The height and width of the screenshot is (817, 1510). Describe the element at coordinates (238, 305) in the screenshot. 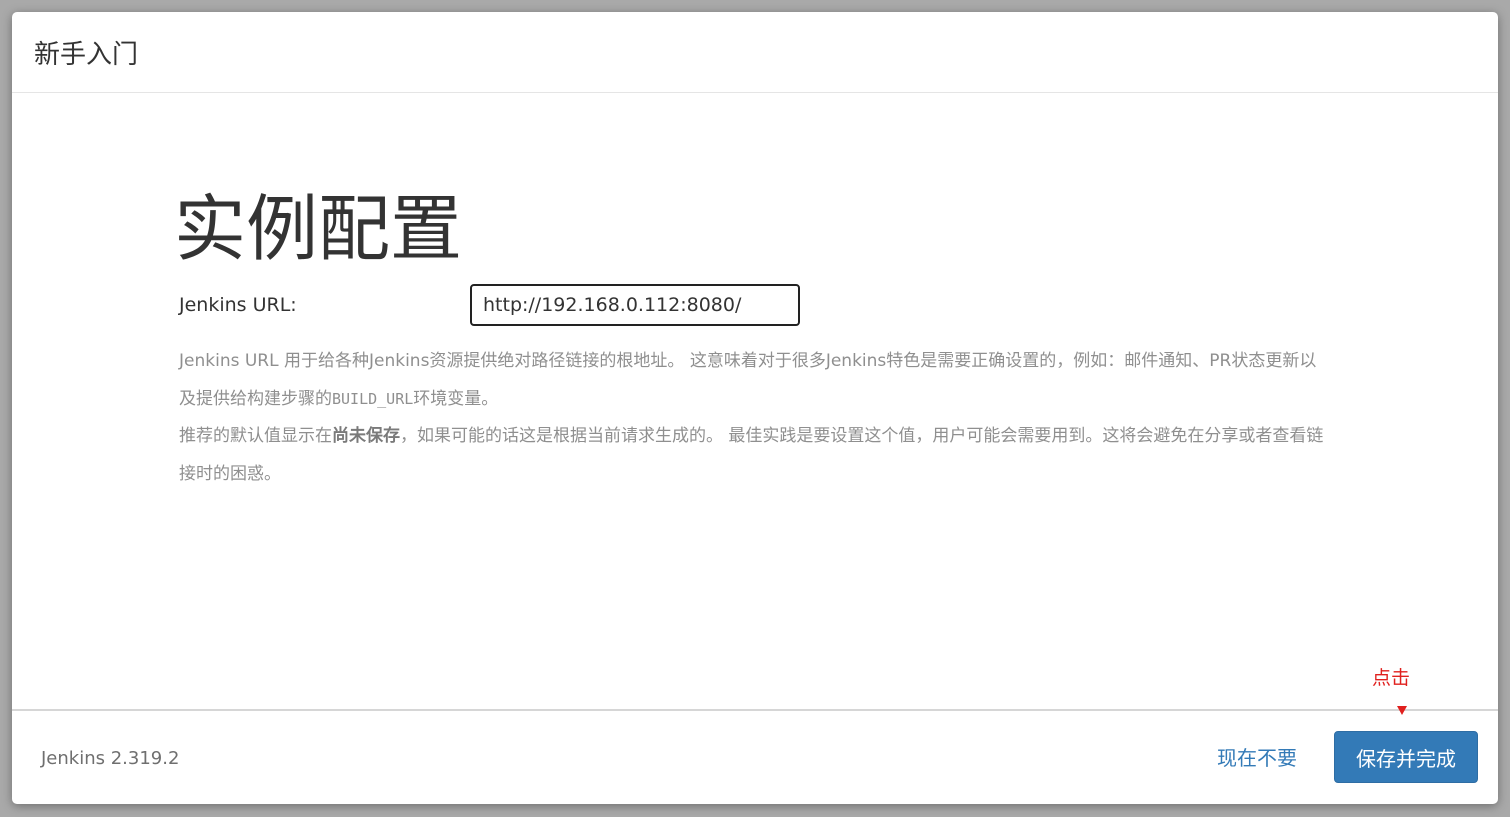

I see `jenkins-url-label: Jenkins URL:` at that location.